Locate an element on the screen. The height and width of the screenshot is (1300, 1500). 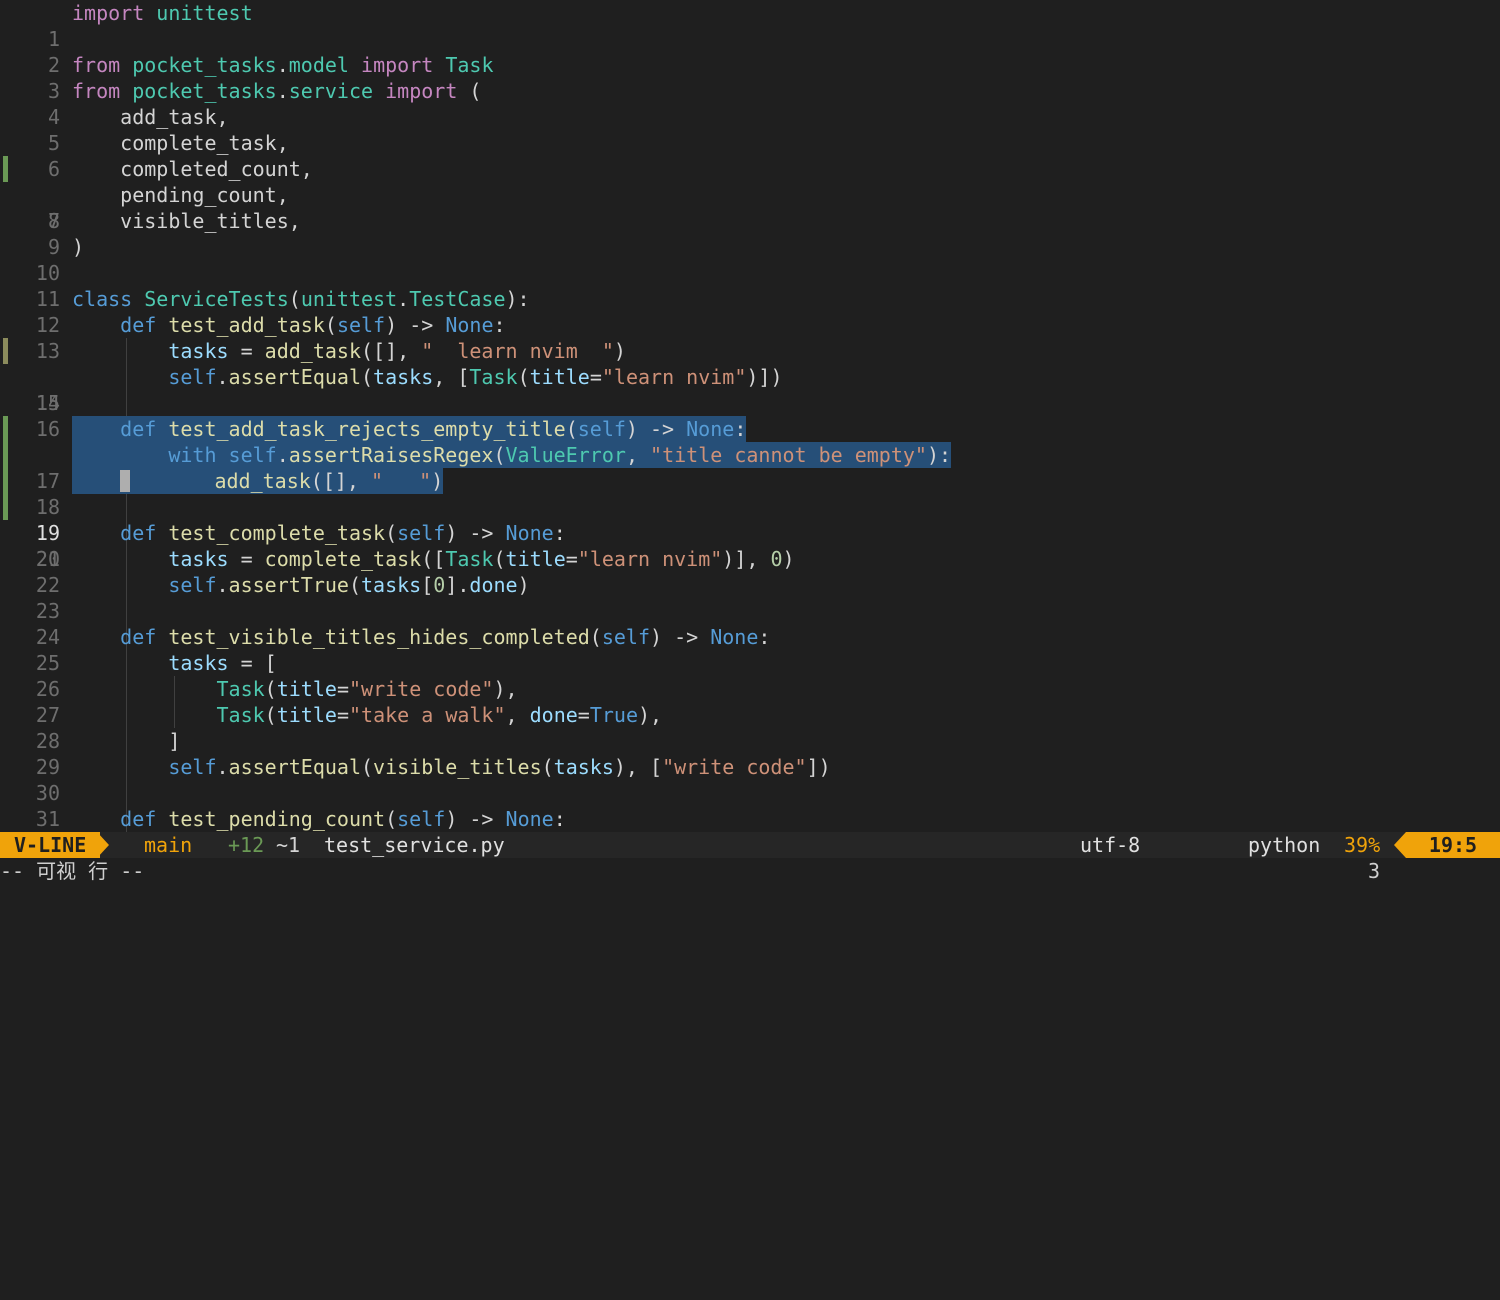
code-line: 20 is located at coordinates (750, 532).